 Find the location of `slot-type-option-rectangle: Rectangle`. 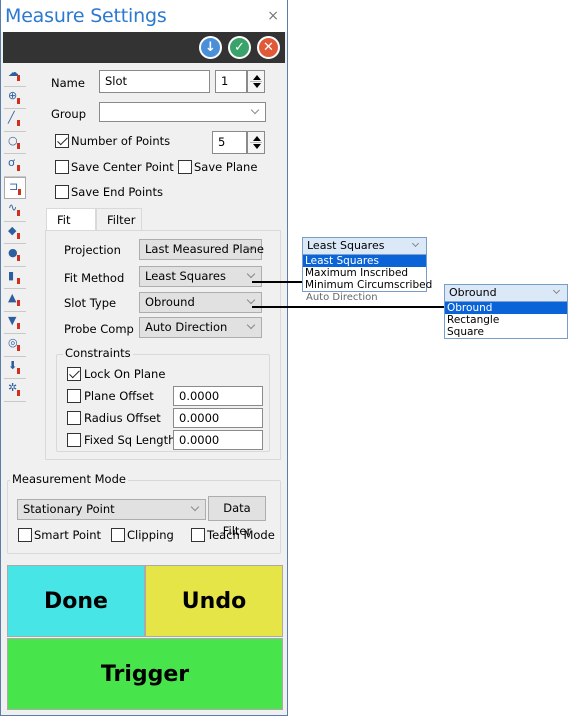

slot-type-option-rectangle: Rectangle is located at coordinates (506, 320).